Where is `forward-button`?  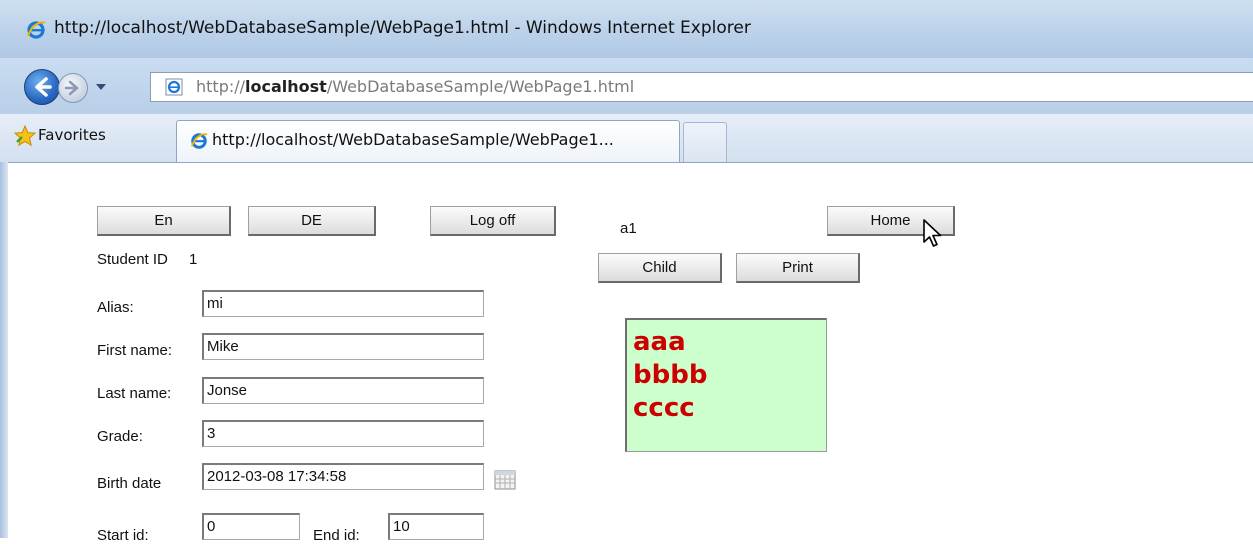
forward-button is located at coordinates (73, 88).